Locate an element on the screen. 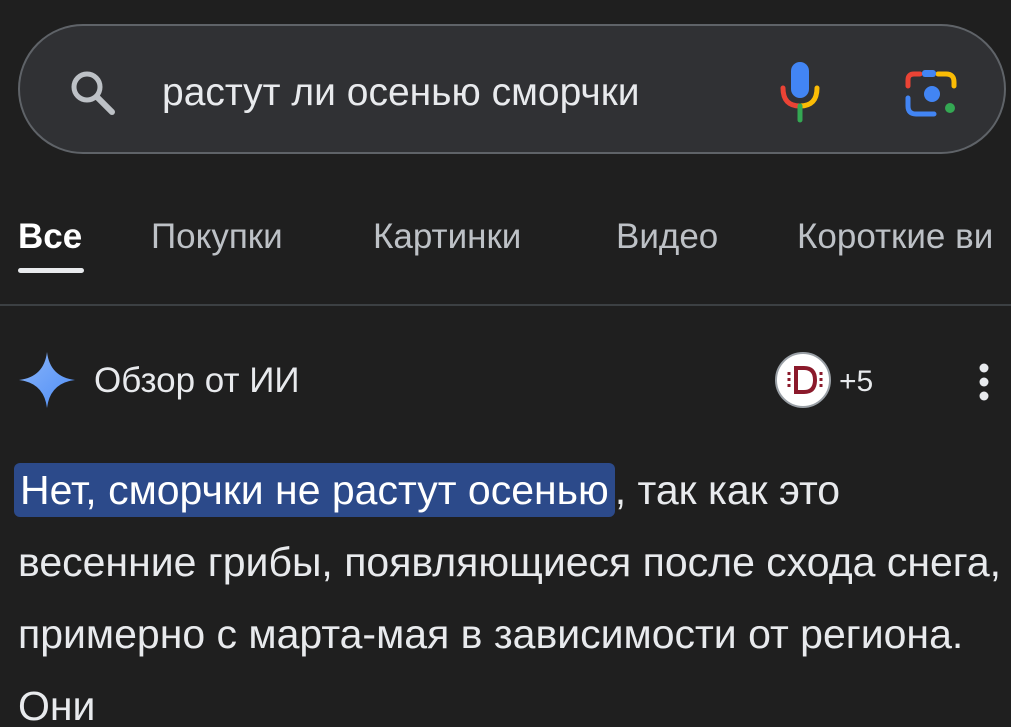  microphone-icon is located at coordinates (800, 92).